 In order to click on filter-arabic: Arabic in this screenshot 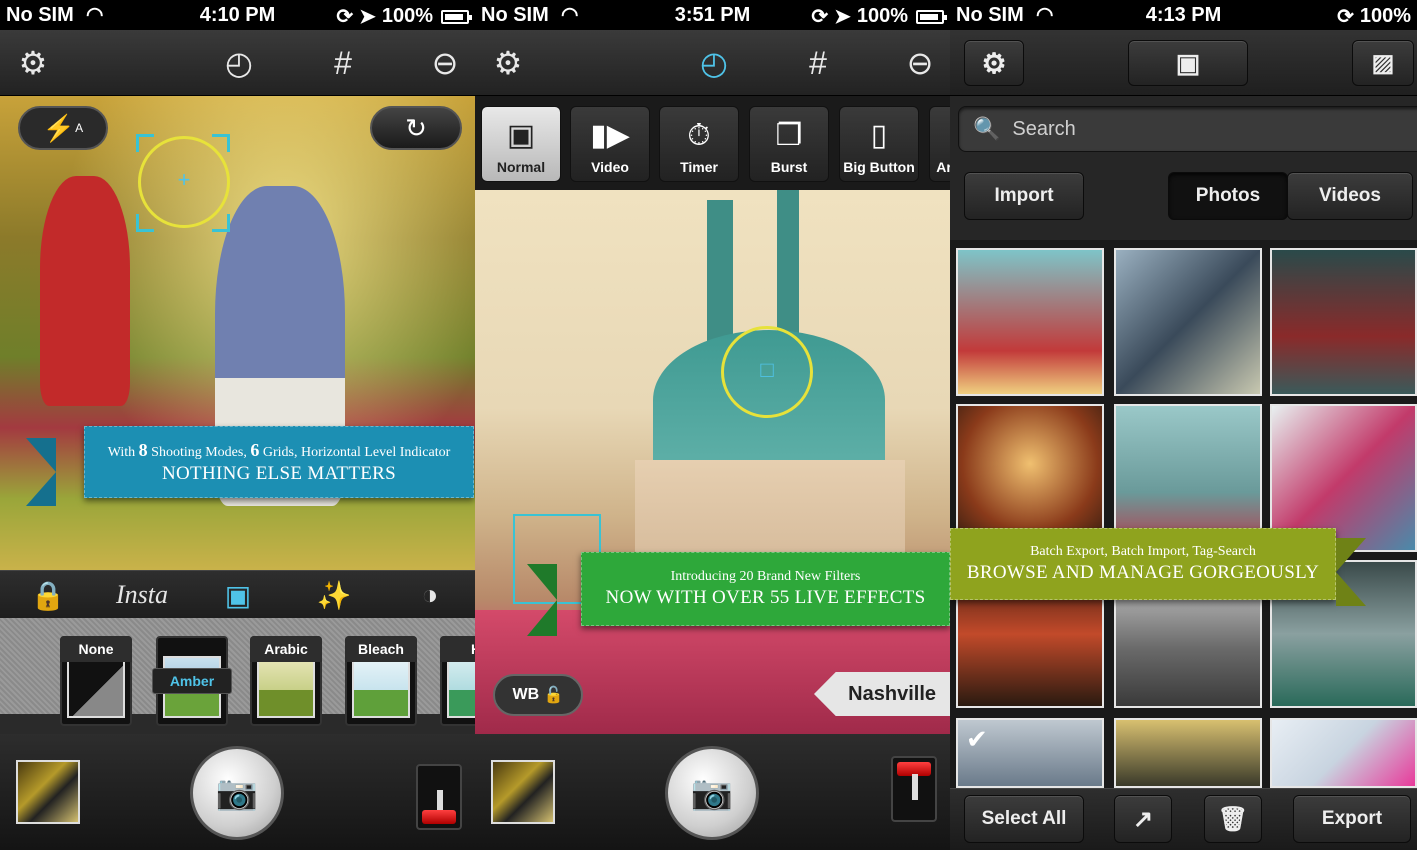, I will do `click(286, 681)`.